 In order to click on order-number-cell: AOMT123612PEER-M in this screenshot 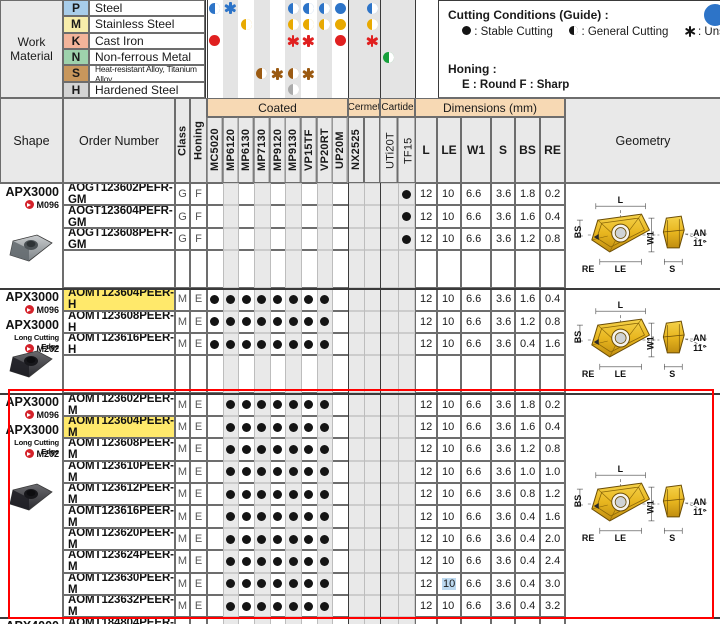, I will do `click(119, 494)`.